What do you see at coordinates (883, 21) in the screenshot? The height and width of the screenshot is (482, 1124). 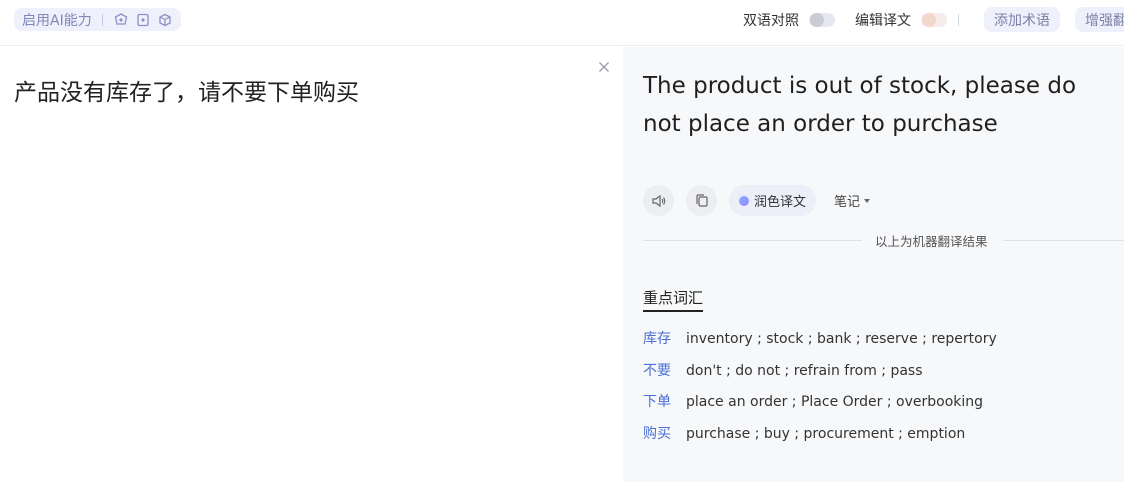 I see `edit-translation-label: 编辑译文` at bounding box center [883, 21].